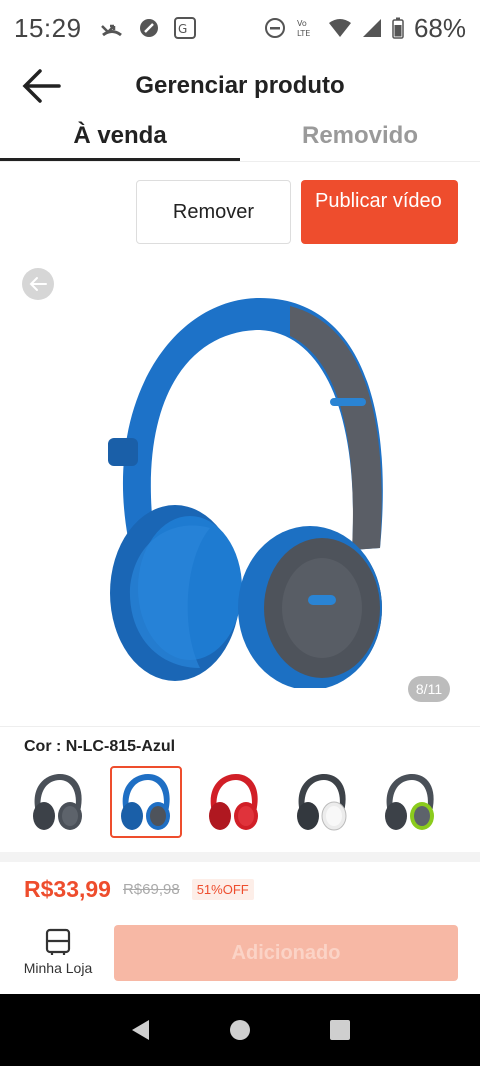  Describe the element at coordinates (340, 28) in the screenshot. I see `wifi-icon` at that location.